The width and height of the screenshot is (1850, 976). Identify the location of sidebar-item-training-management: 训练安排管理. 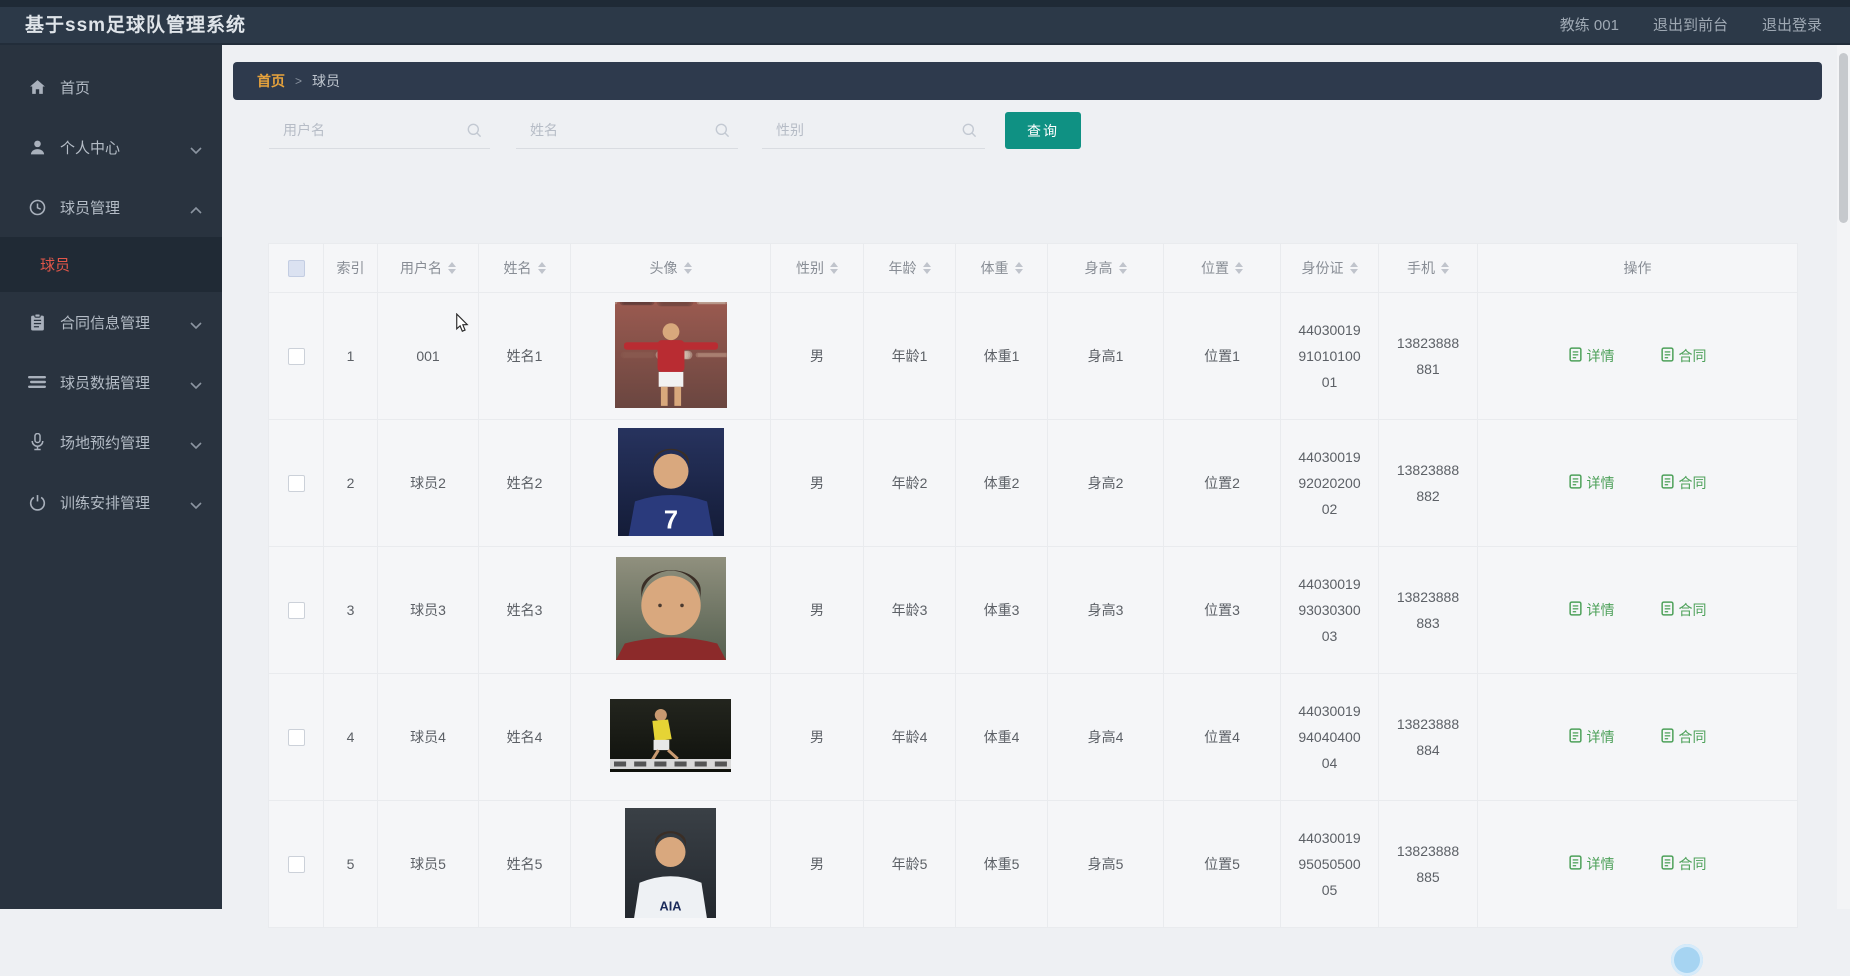
(111, 502).